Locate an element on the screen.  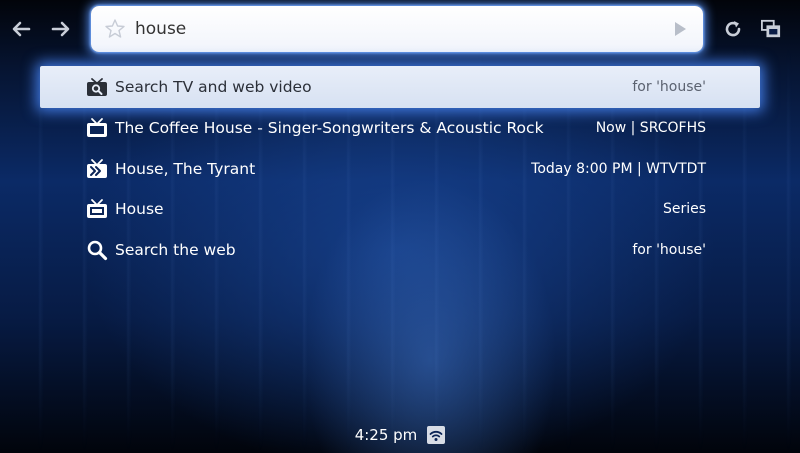
arrow-right-icon is located at coordinates (60, 29).